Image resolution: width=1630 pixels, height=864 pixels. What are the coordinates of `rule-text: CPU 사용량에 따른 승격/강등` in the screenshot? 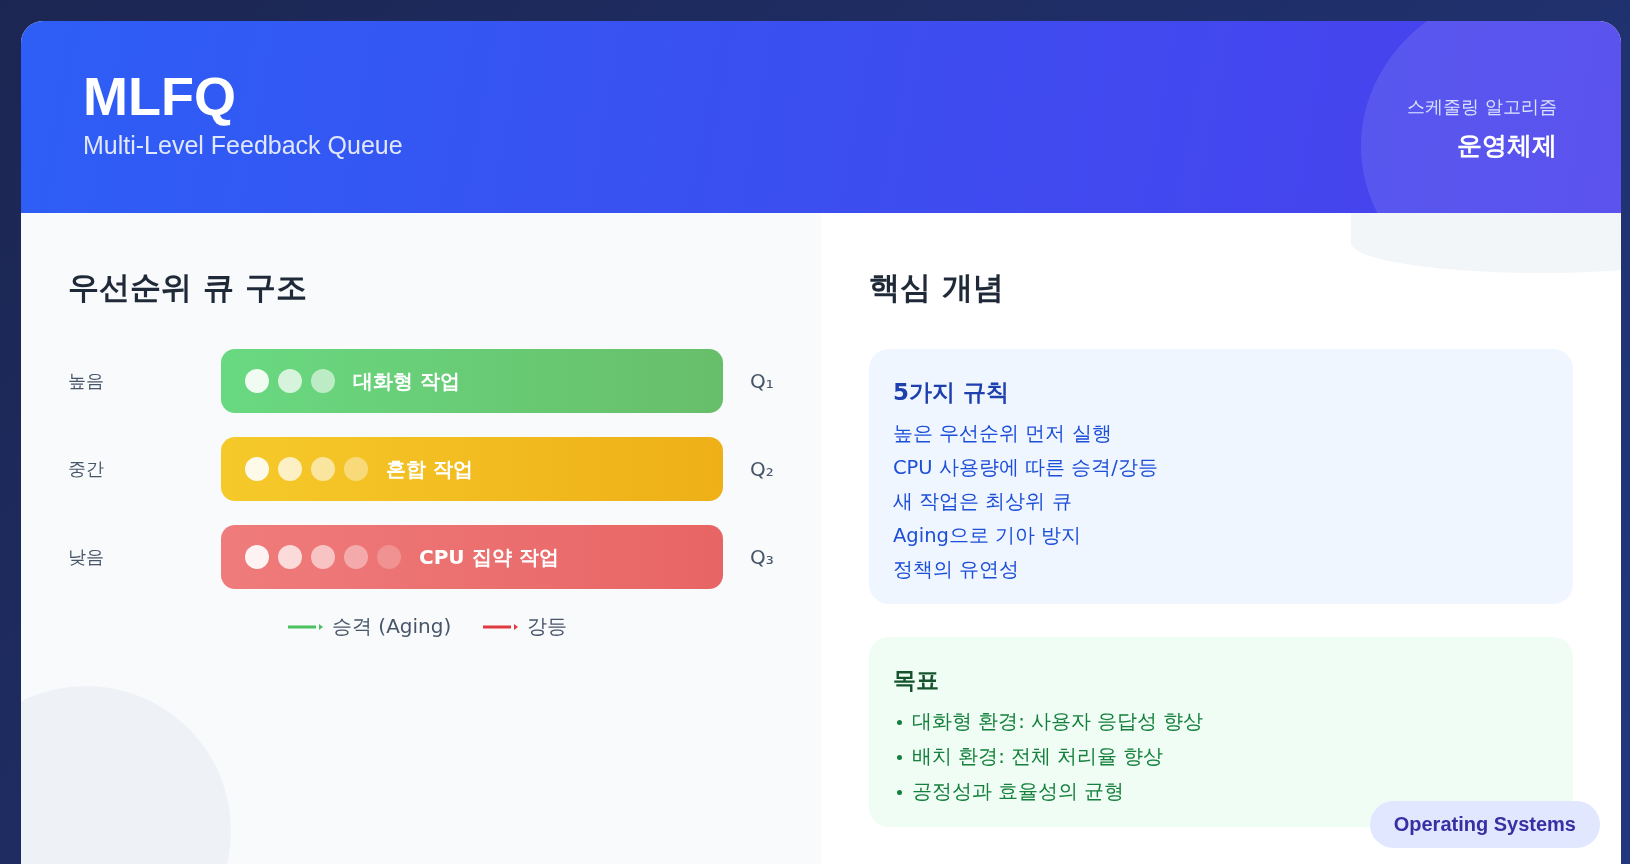 It's located at (1026, 467).